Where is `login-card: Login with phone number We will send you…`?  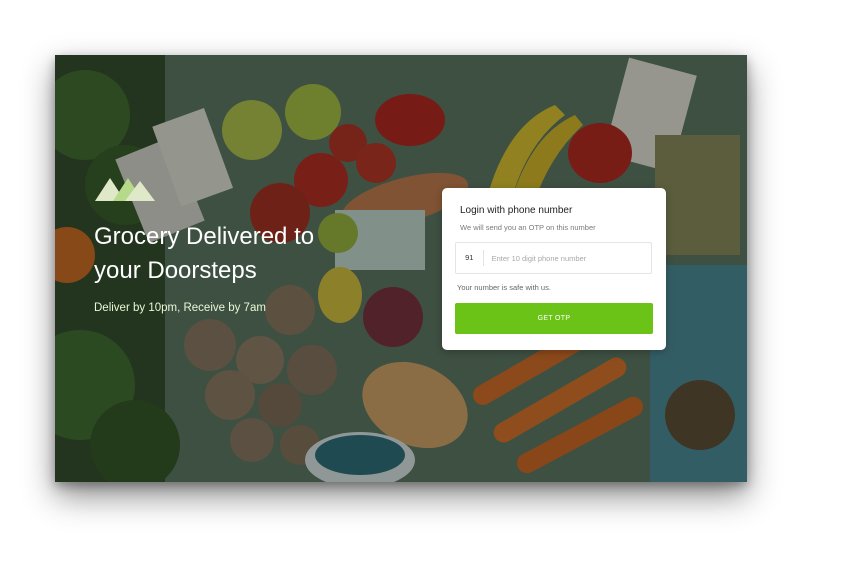 login-card: Login with phone number We will send you… is located at coordinates (554, 269).